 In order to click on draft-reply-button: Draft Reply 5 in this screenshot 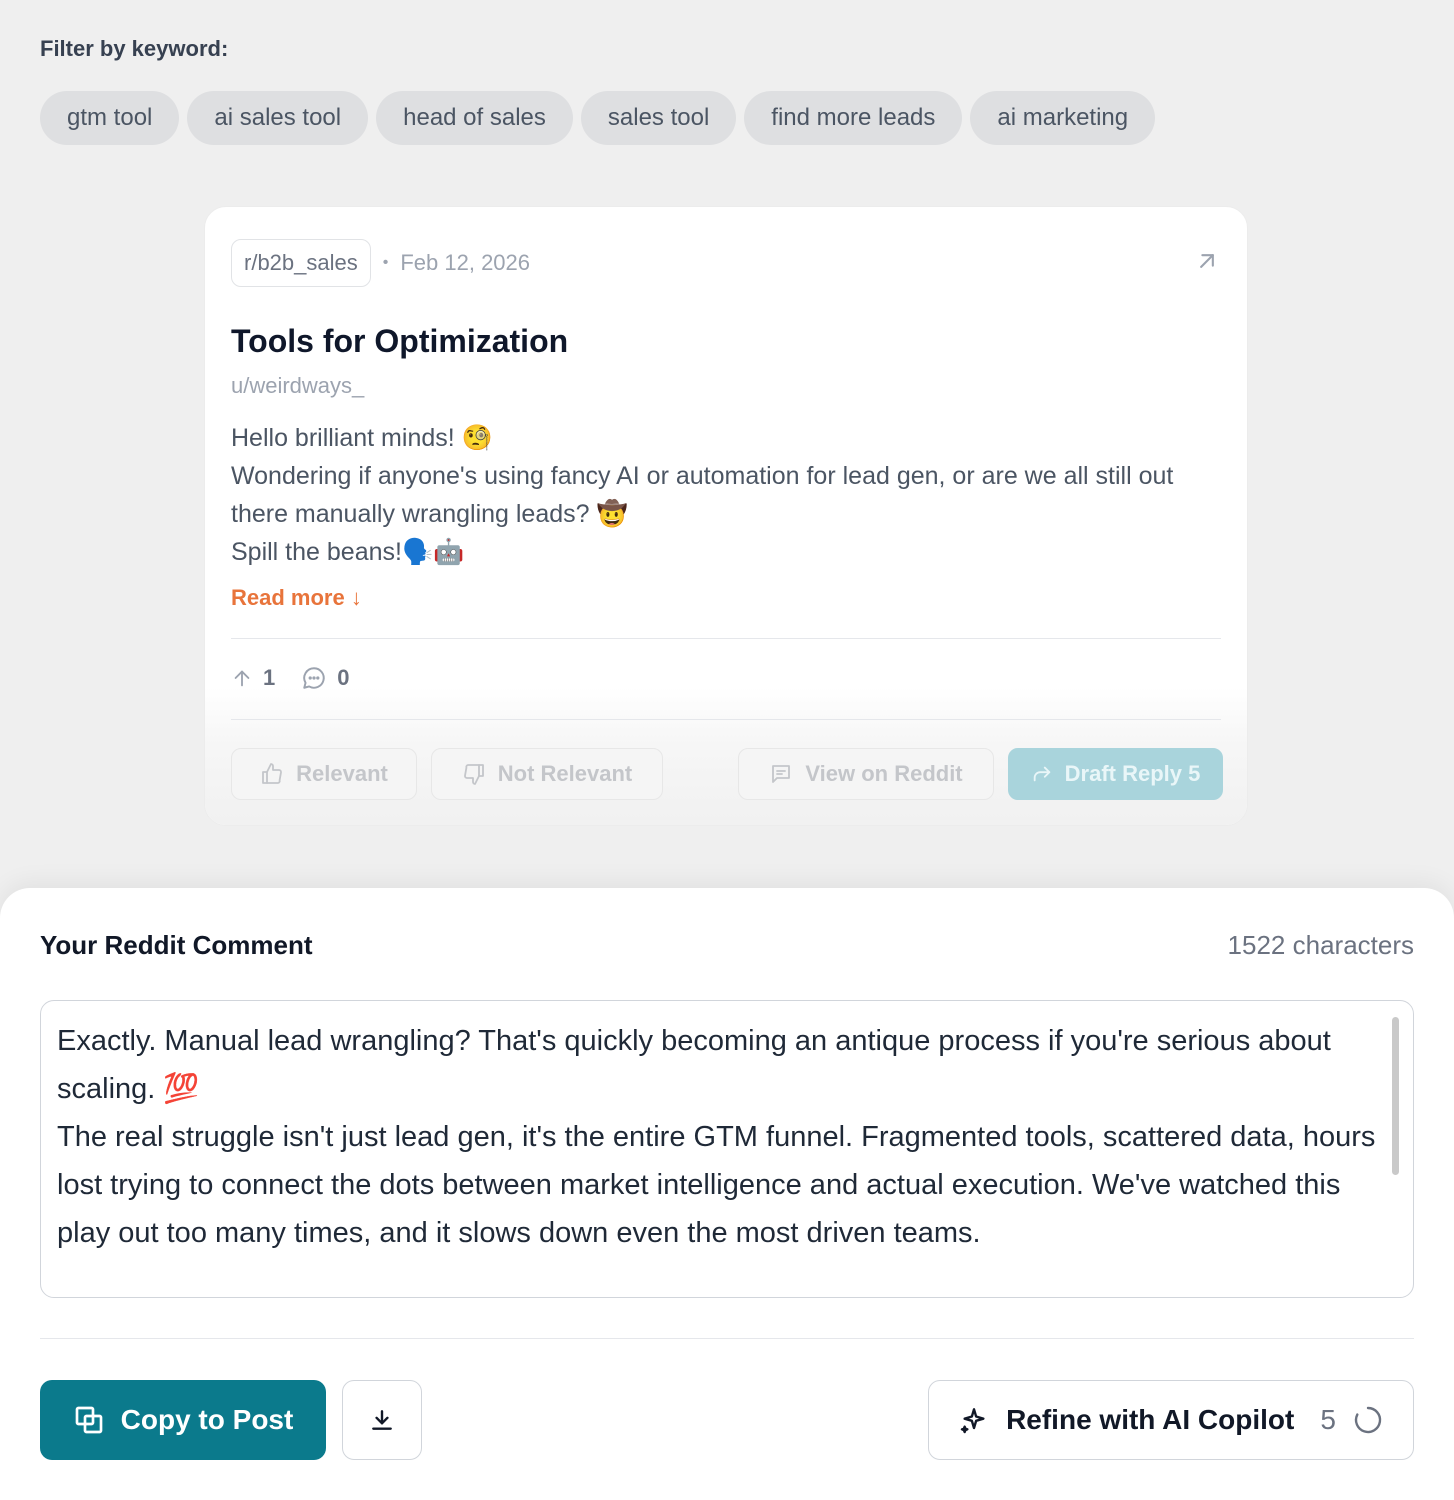, I will do `click(1115, 774)`.